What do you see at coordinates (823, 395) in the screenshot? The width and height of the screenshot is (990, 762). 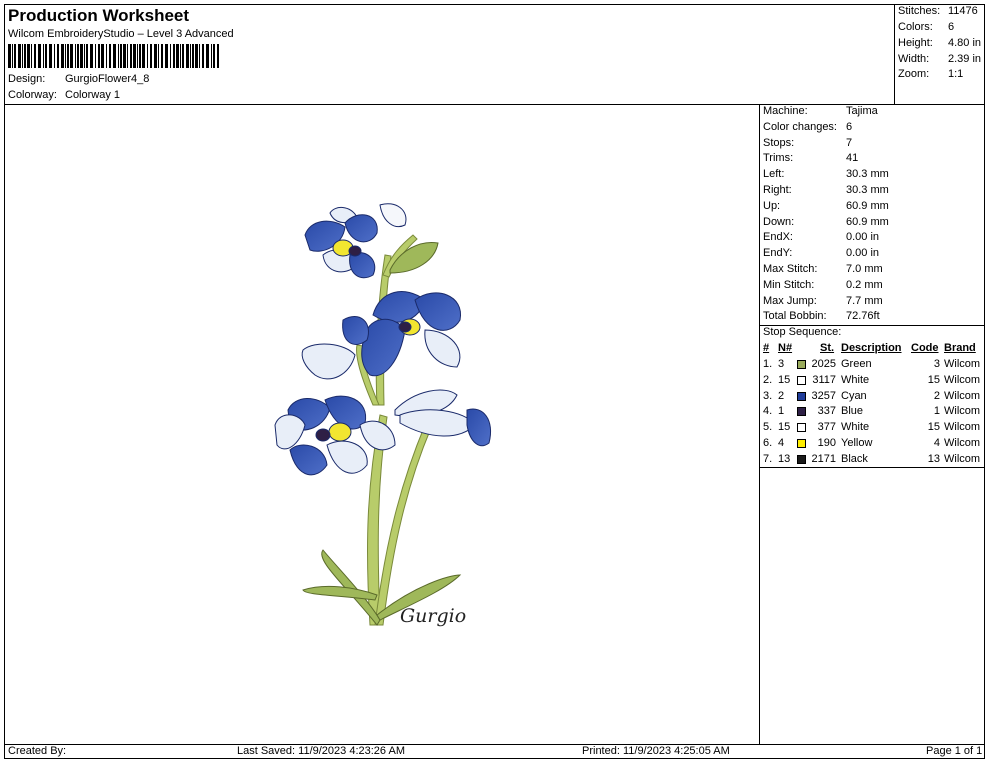 I see `stop-stitches: 3257` at bounding box center [823, 395].